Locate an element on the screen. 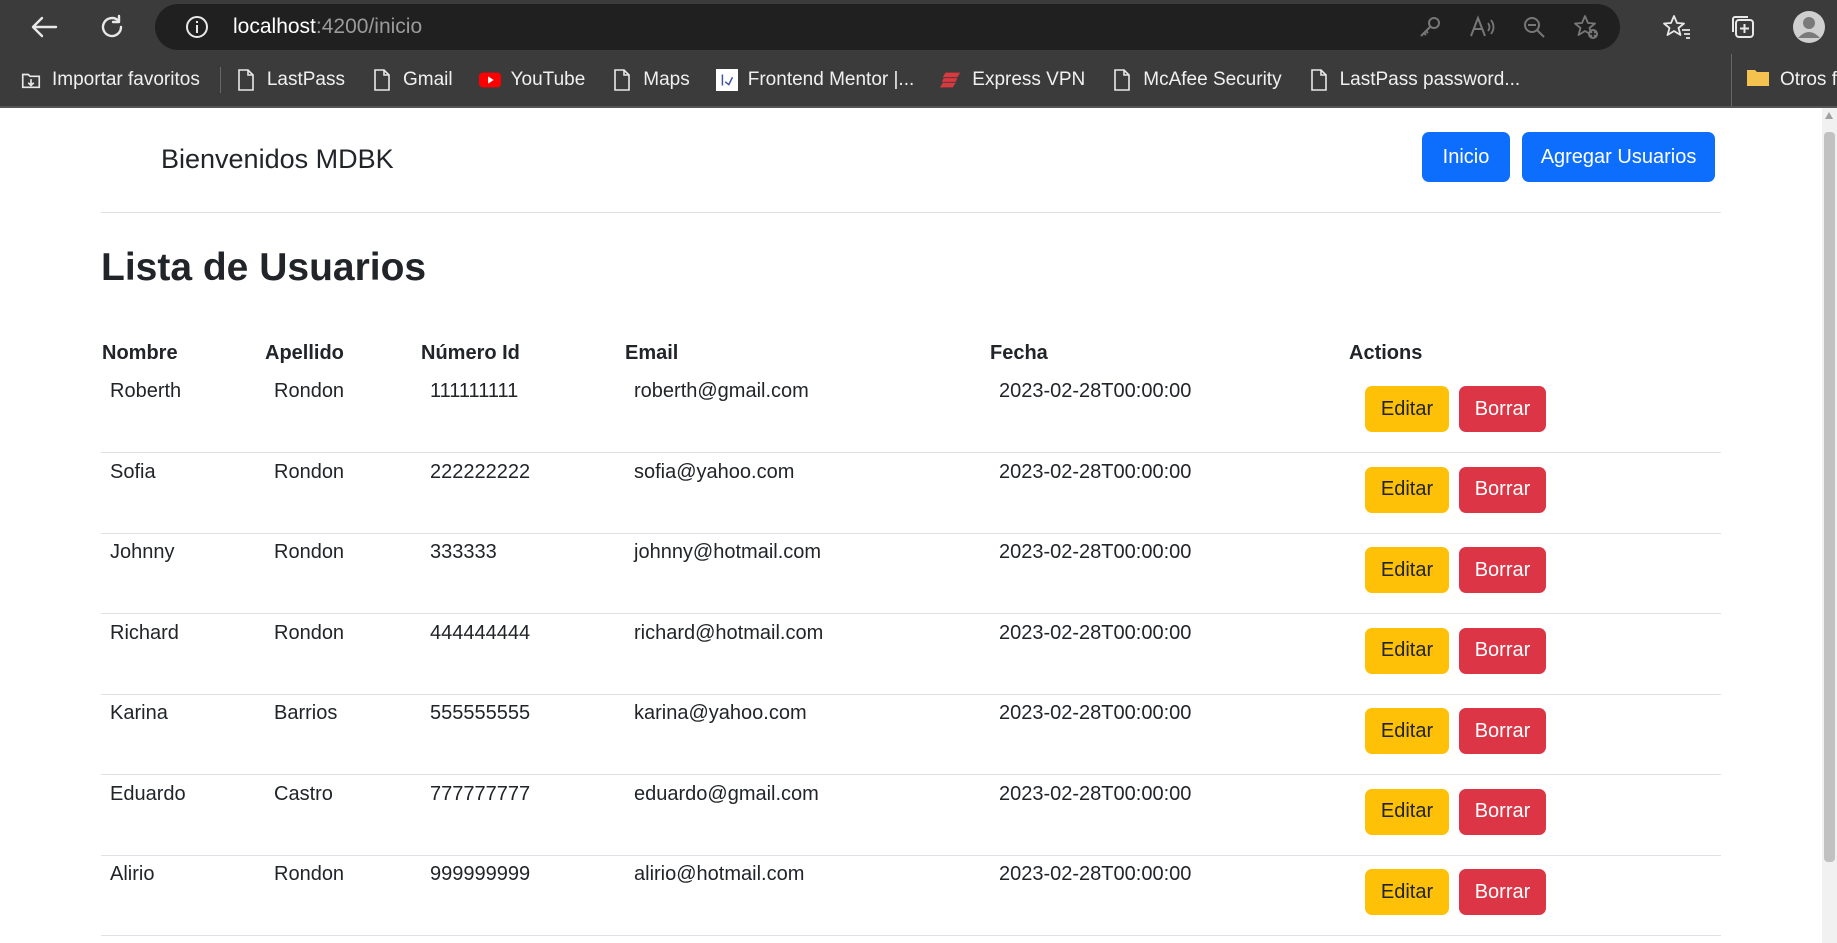 The height and width of the screenshot is (943, 1837). cell-nombre: Sofia is located at coordinates (133, 471).